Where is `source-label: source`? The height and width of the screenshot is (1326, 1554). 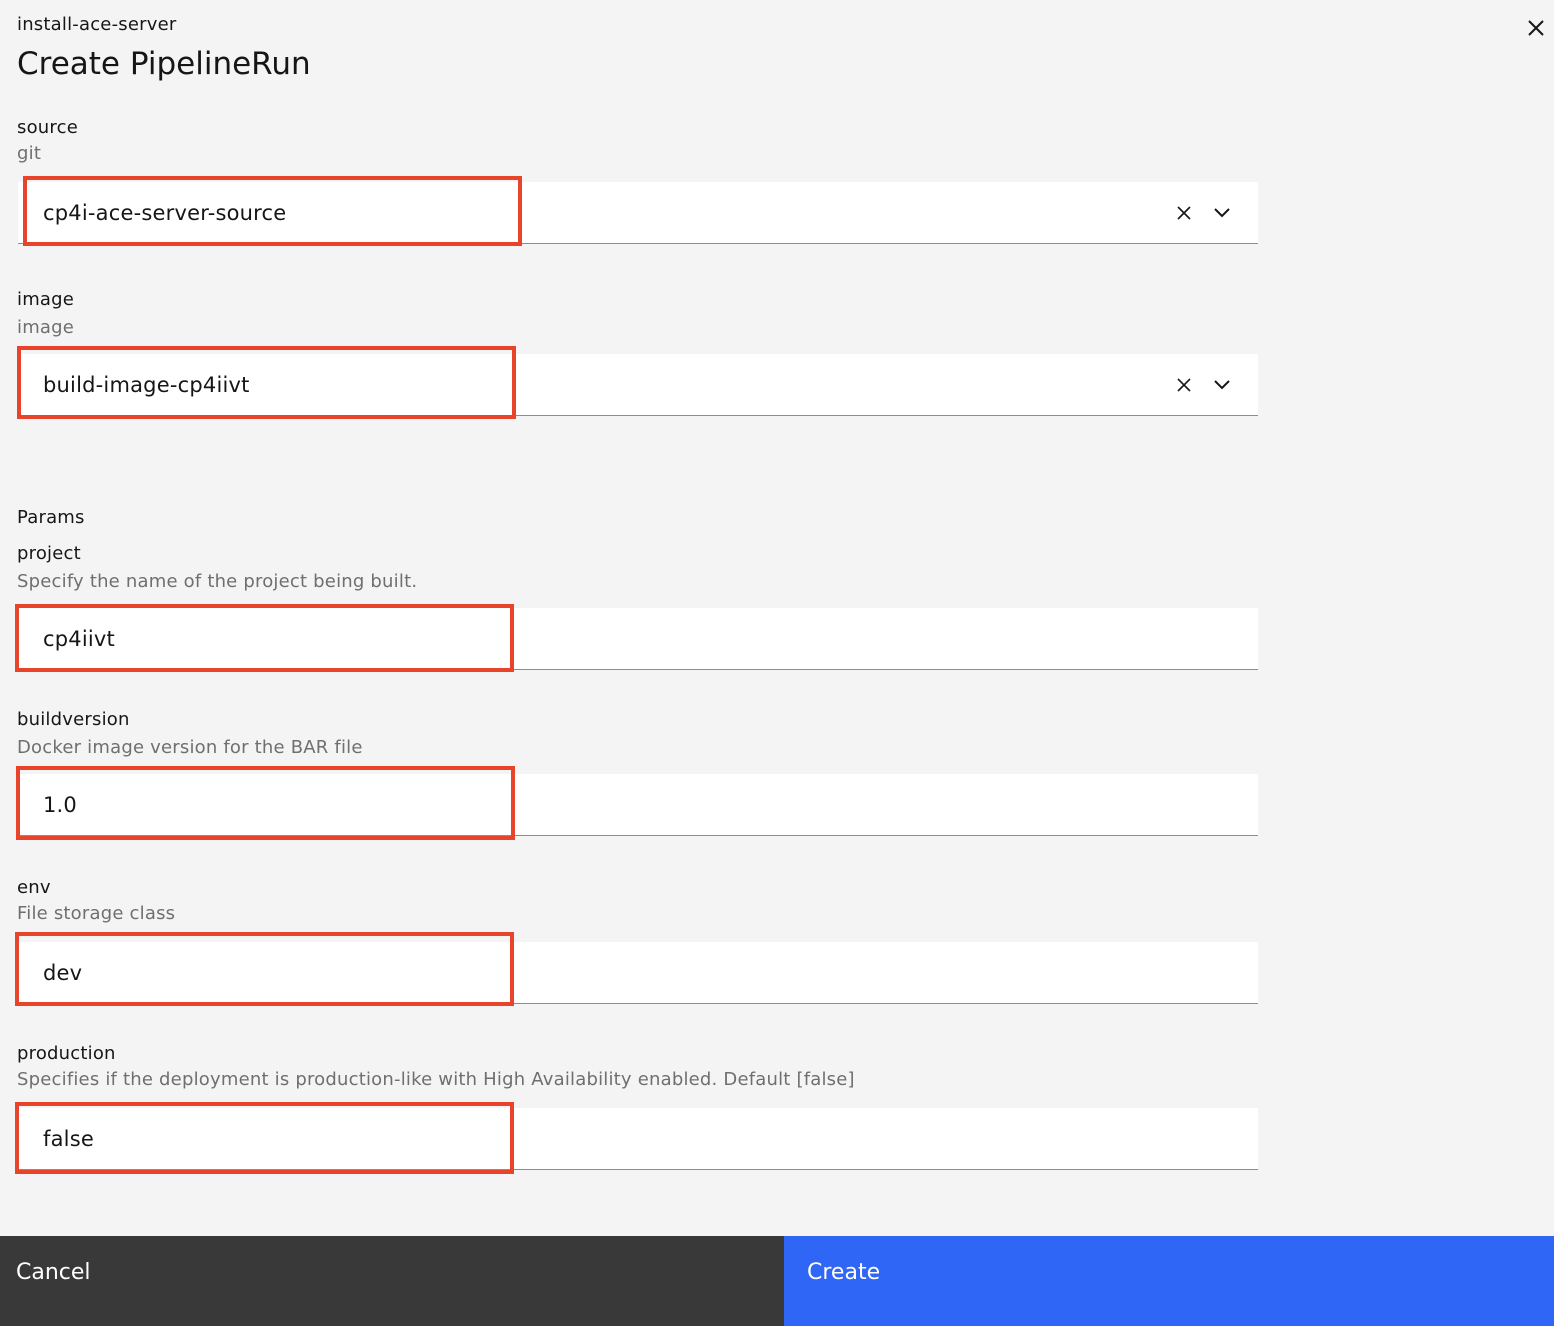 source-label: source is located at coordinates (47, 127).